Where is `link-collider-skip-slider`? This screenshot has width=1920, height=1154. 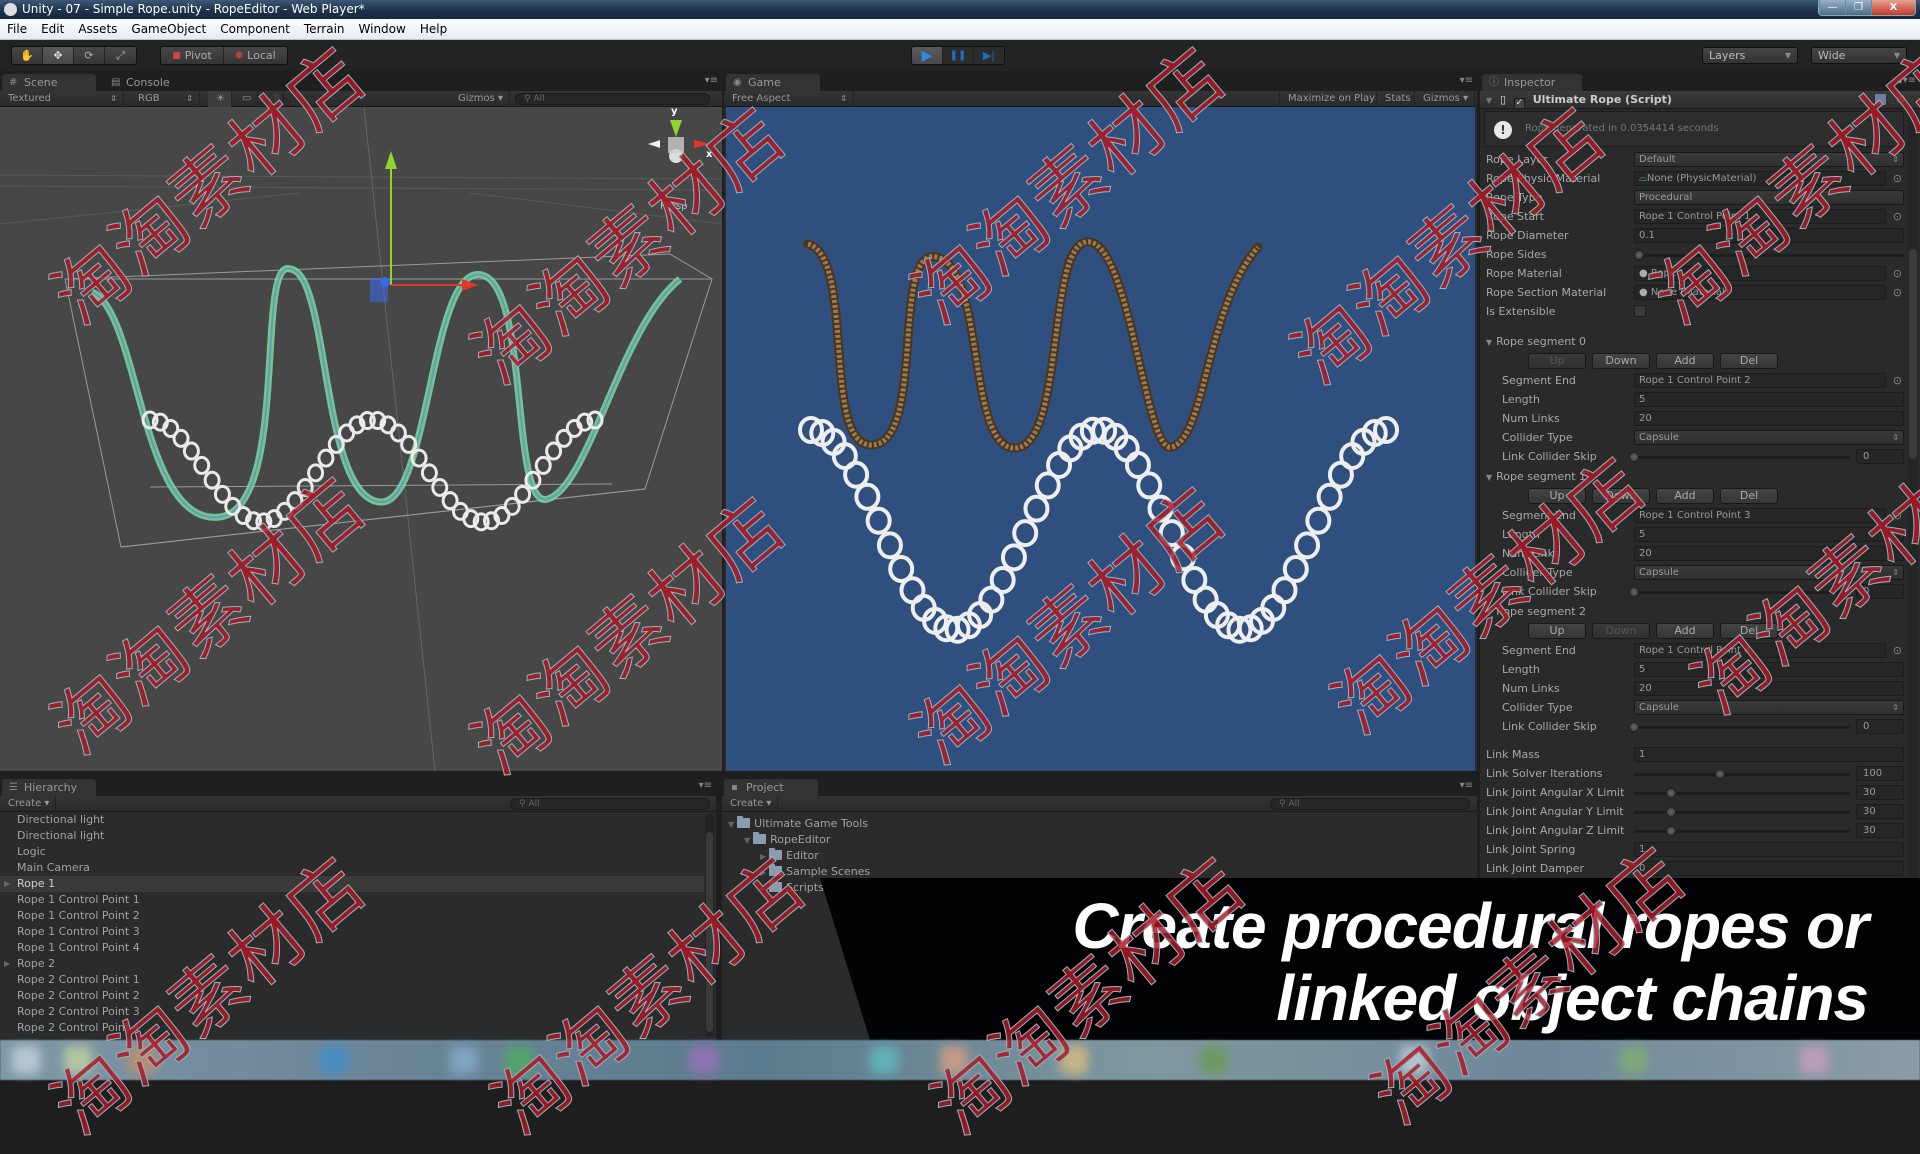 link-collider-skip-slider is located at coordinates (1739, 727).